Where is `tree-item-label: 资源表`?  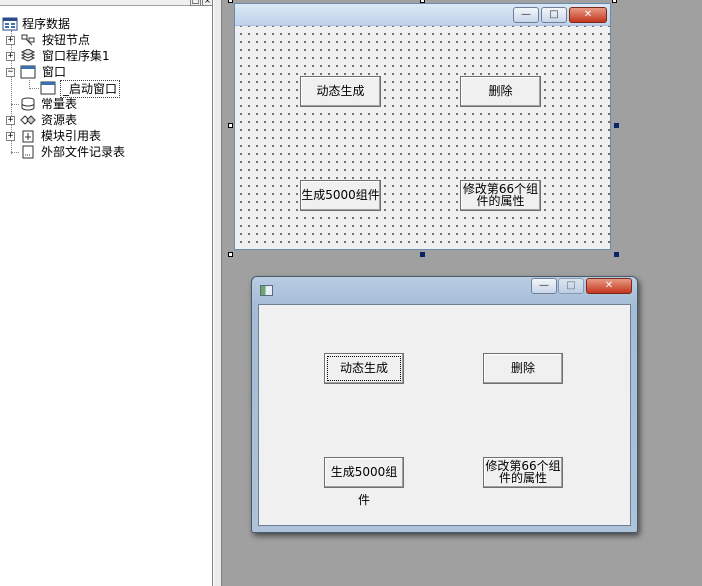 tree-item-label: 资源表 is located at coordinates (59, 120).